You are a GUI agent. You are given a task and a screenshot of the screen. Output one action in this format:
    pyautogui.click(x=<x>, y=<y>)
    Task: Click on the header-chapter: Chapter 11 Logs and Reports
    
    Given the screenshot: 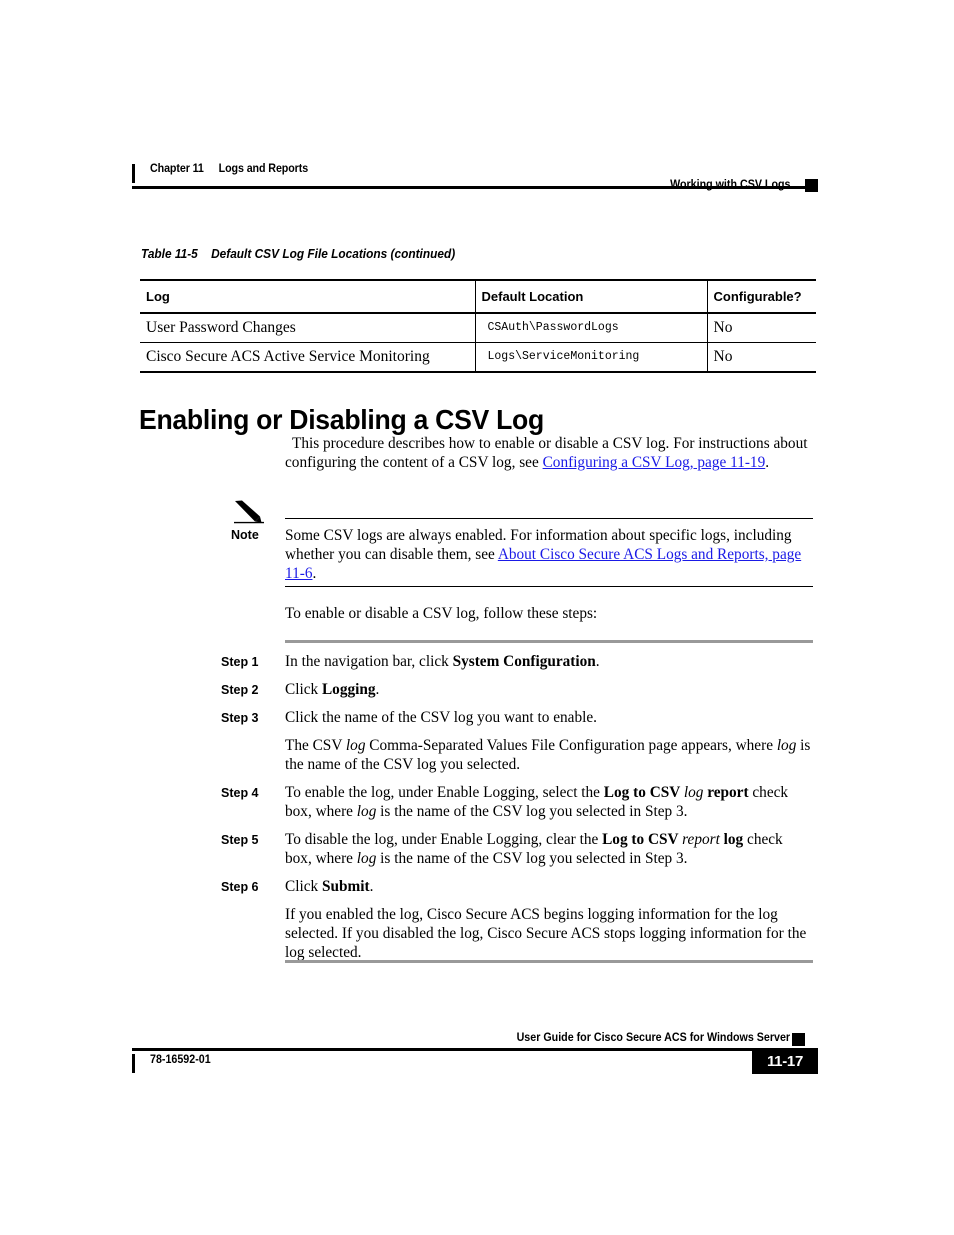 What is the action you would take?
    pyautogui.click(x=229, y=169)
    